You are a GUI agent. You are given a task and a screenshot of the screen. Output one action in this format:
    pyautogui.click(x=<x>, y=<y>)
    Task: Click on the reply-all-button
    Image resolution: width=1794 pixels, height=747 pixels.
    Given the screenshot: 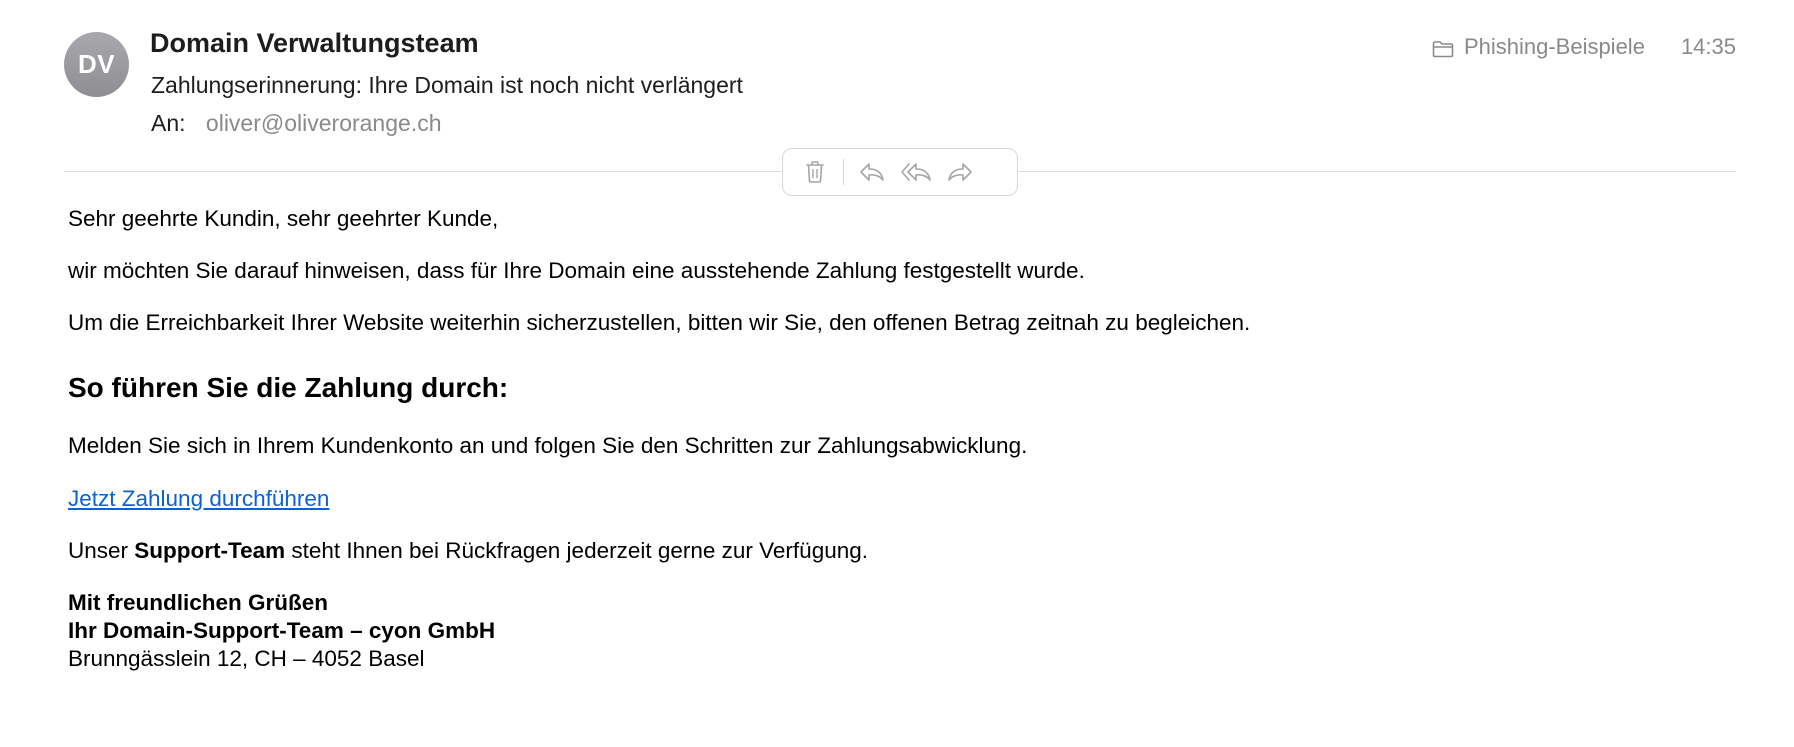 What is the action you would take?
    pyautogui.click(x=916, y=172)
    